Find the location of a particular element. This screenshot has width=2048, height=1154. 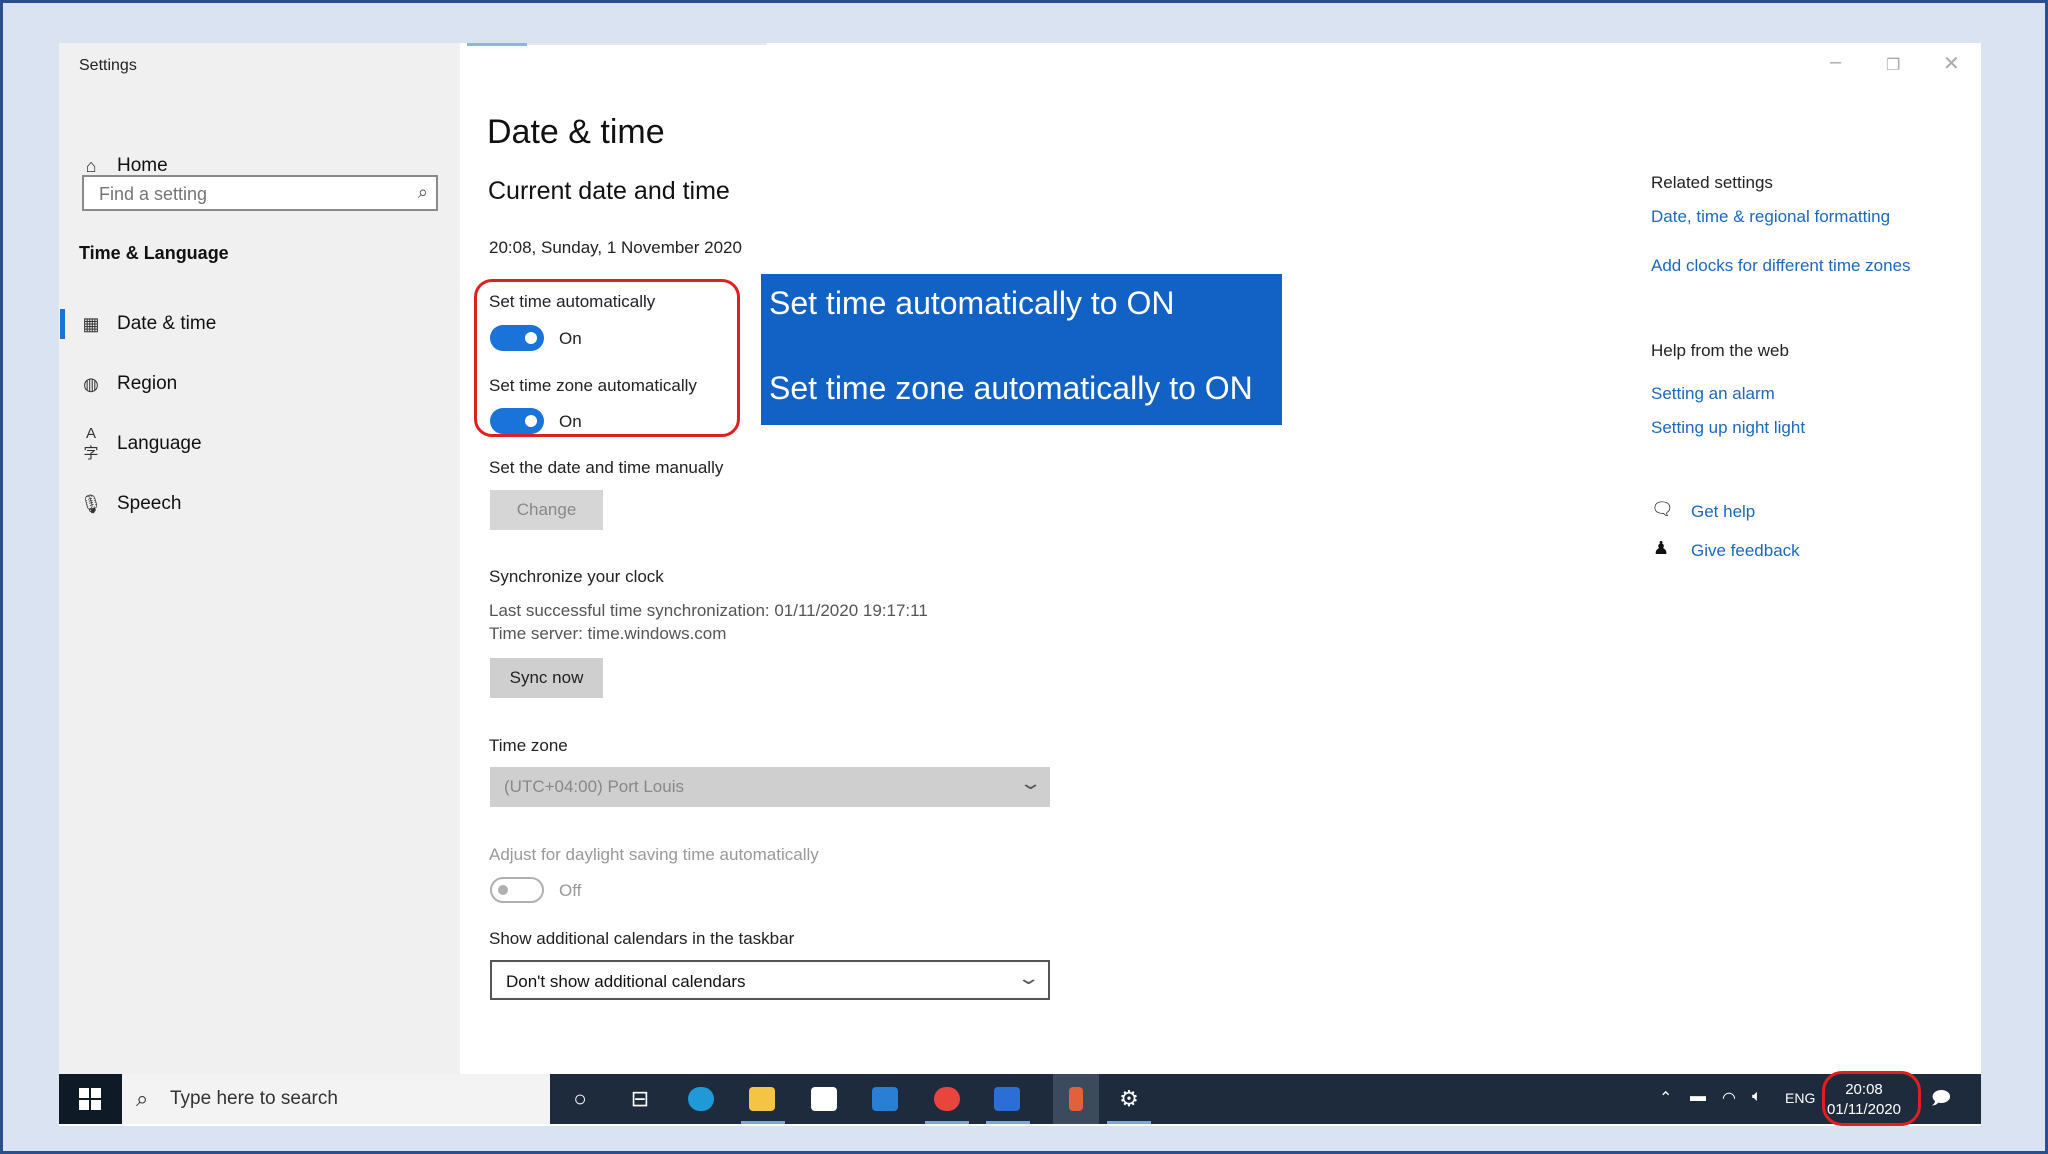

callout-line-1: Set time automatically to ON is located at coordinates (972, 303).